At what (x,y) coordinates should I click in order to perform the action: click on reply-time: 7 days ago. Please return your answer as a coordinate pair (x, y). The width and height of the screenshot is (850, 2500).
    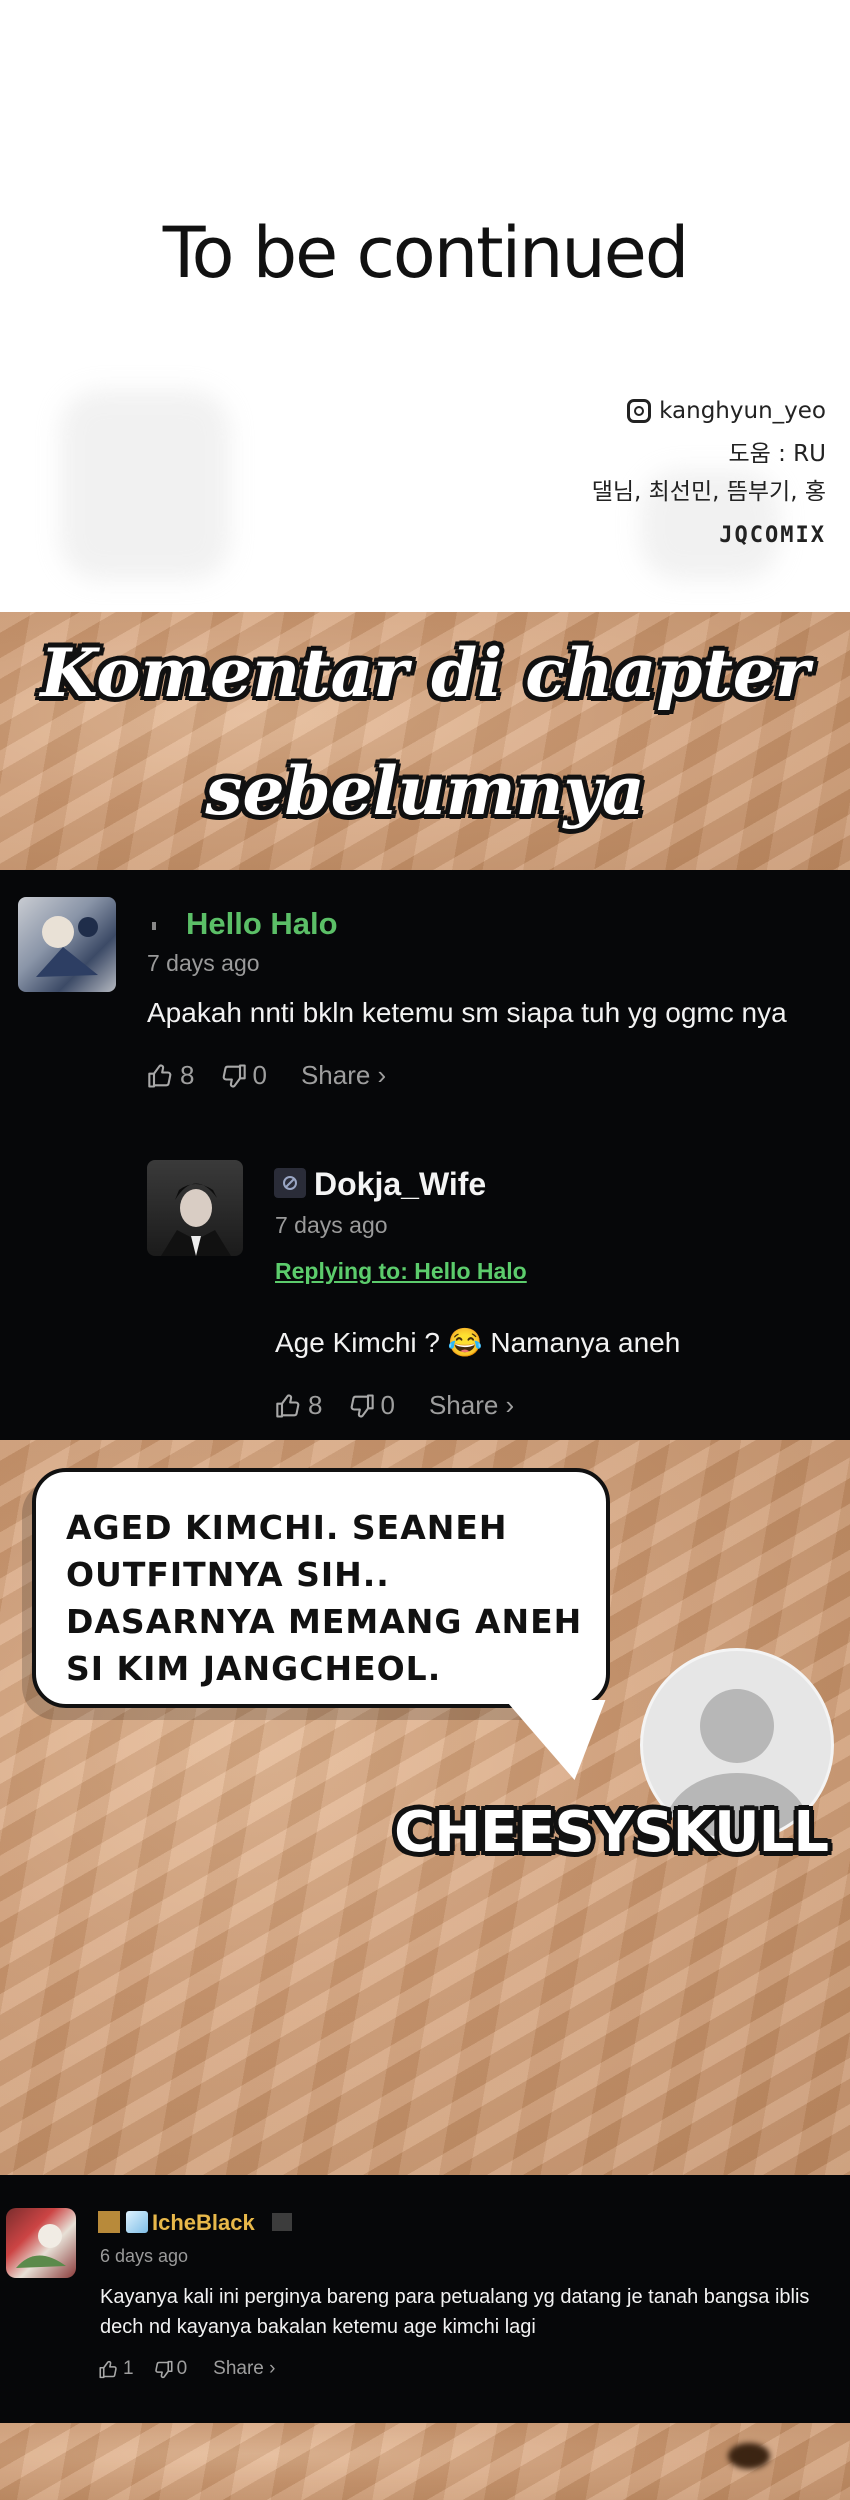
    Looking at the image, I should click on (331, 1225).